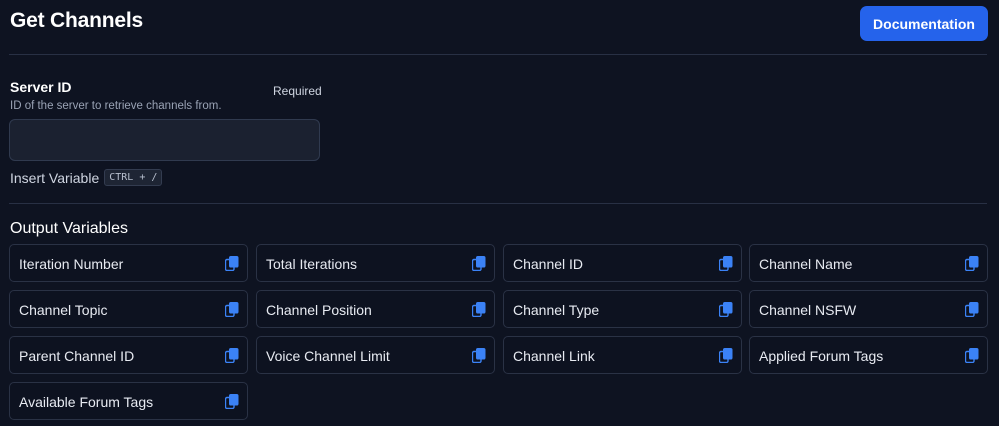  What do you see at coordinates (498, 203) in the screenshot?
I see `section-divider` at bounding box center [498, 203].